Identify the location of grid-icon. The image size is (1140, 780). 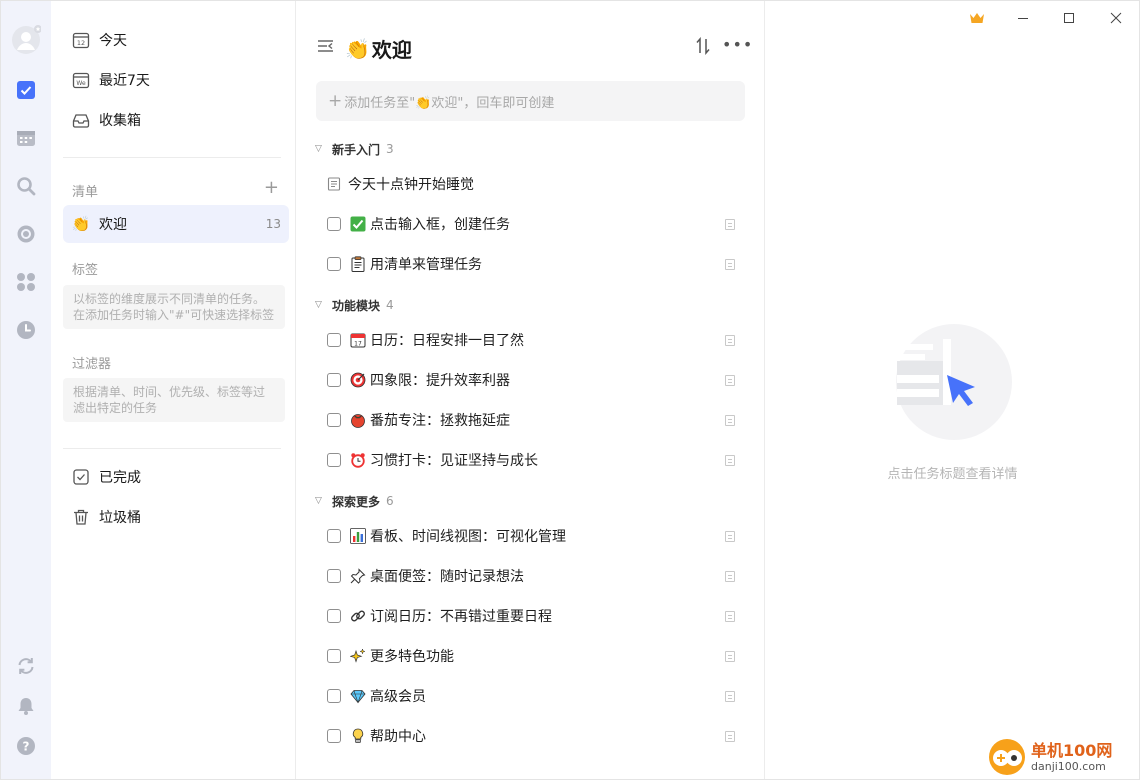
(26, 282).